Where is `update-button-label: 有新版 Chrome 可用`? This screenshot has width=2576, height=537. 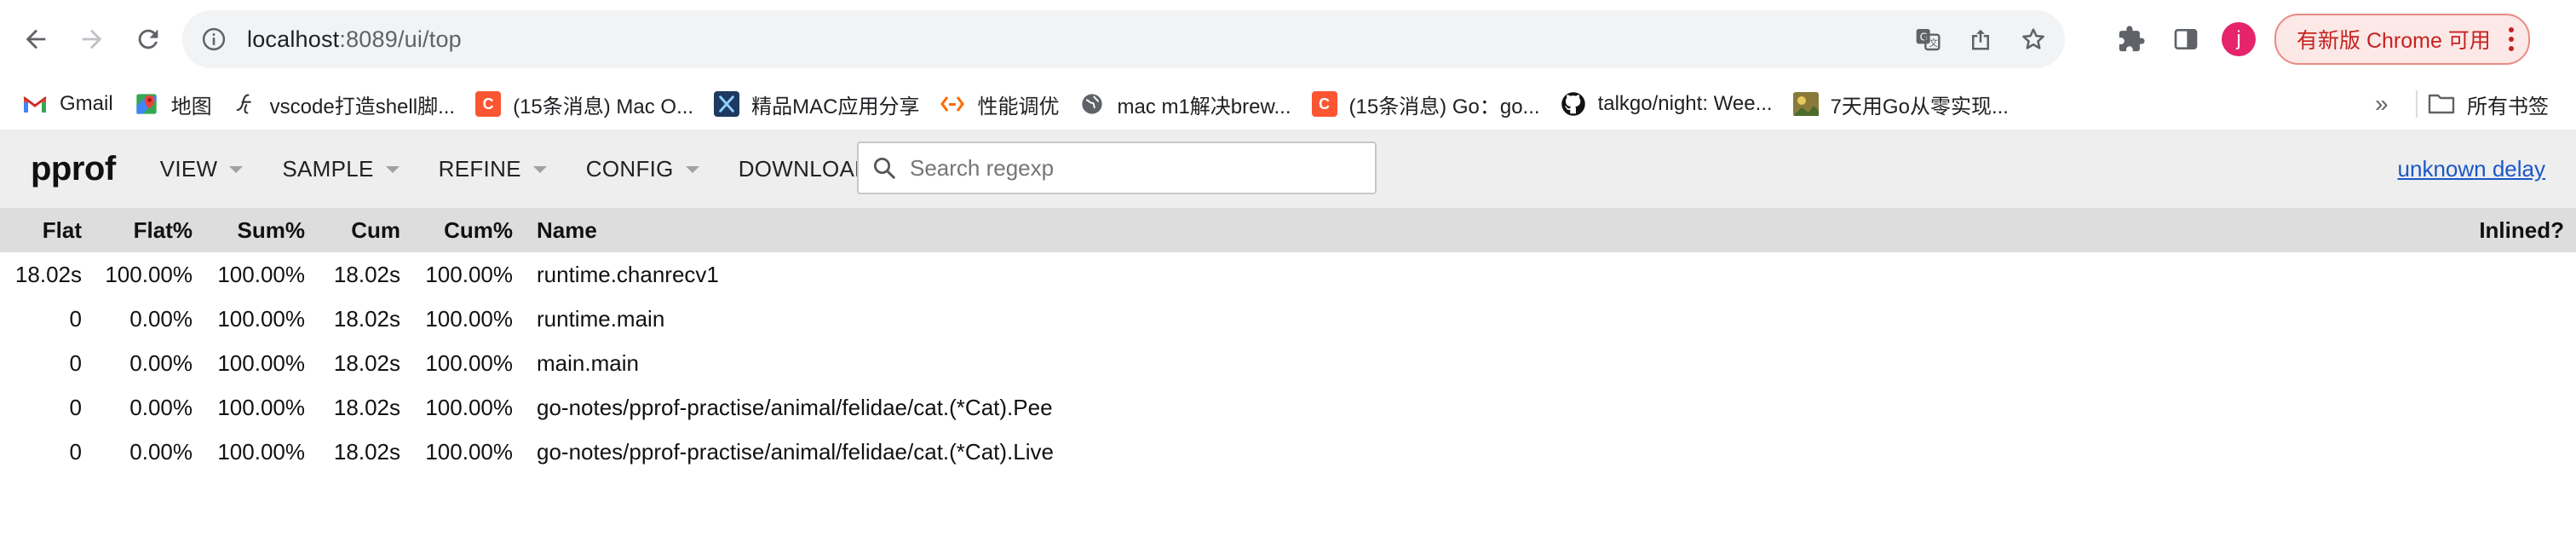 update-button-label: 有新版 Chrome 可用 is located at coordinates (2394, 41).